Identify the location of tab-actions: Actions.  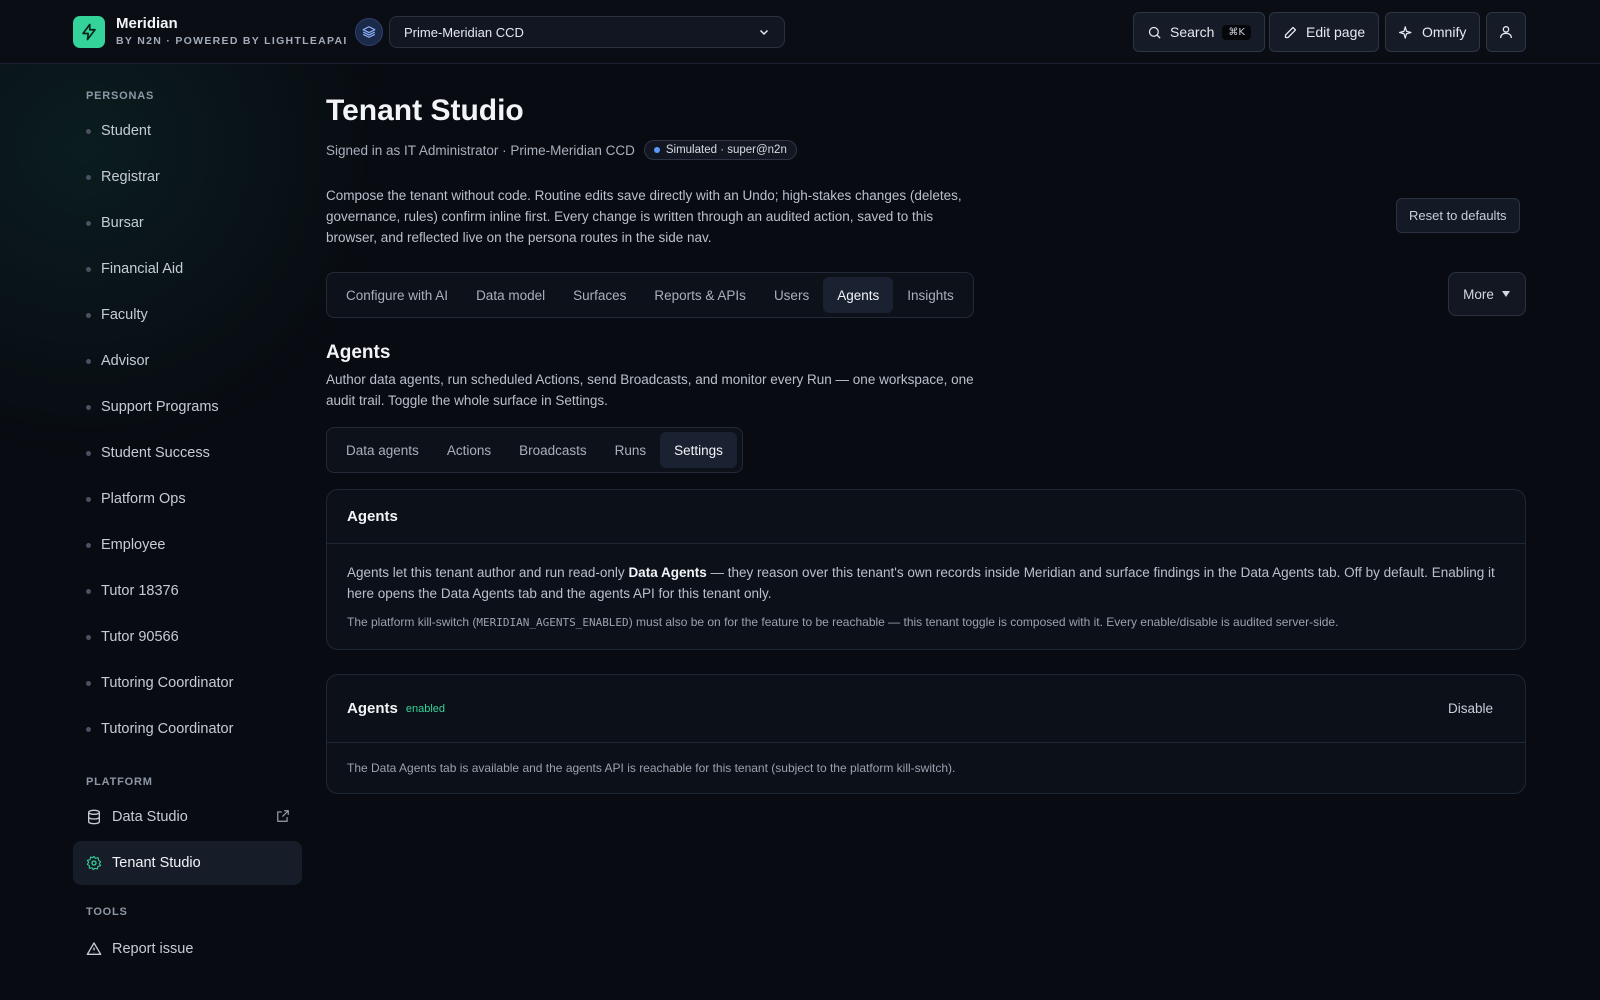
(469, 450).